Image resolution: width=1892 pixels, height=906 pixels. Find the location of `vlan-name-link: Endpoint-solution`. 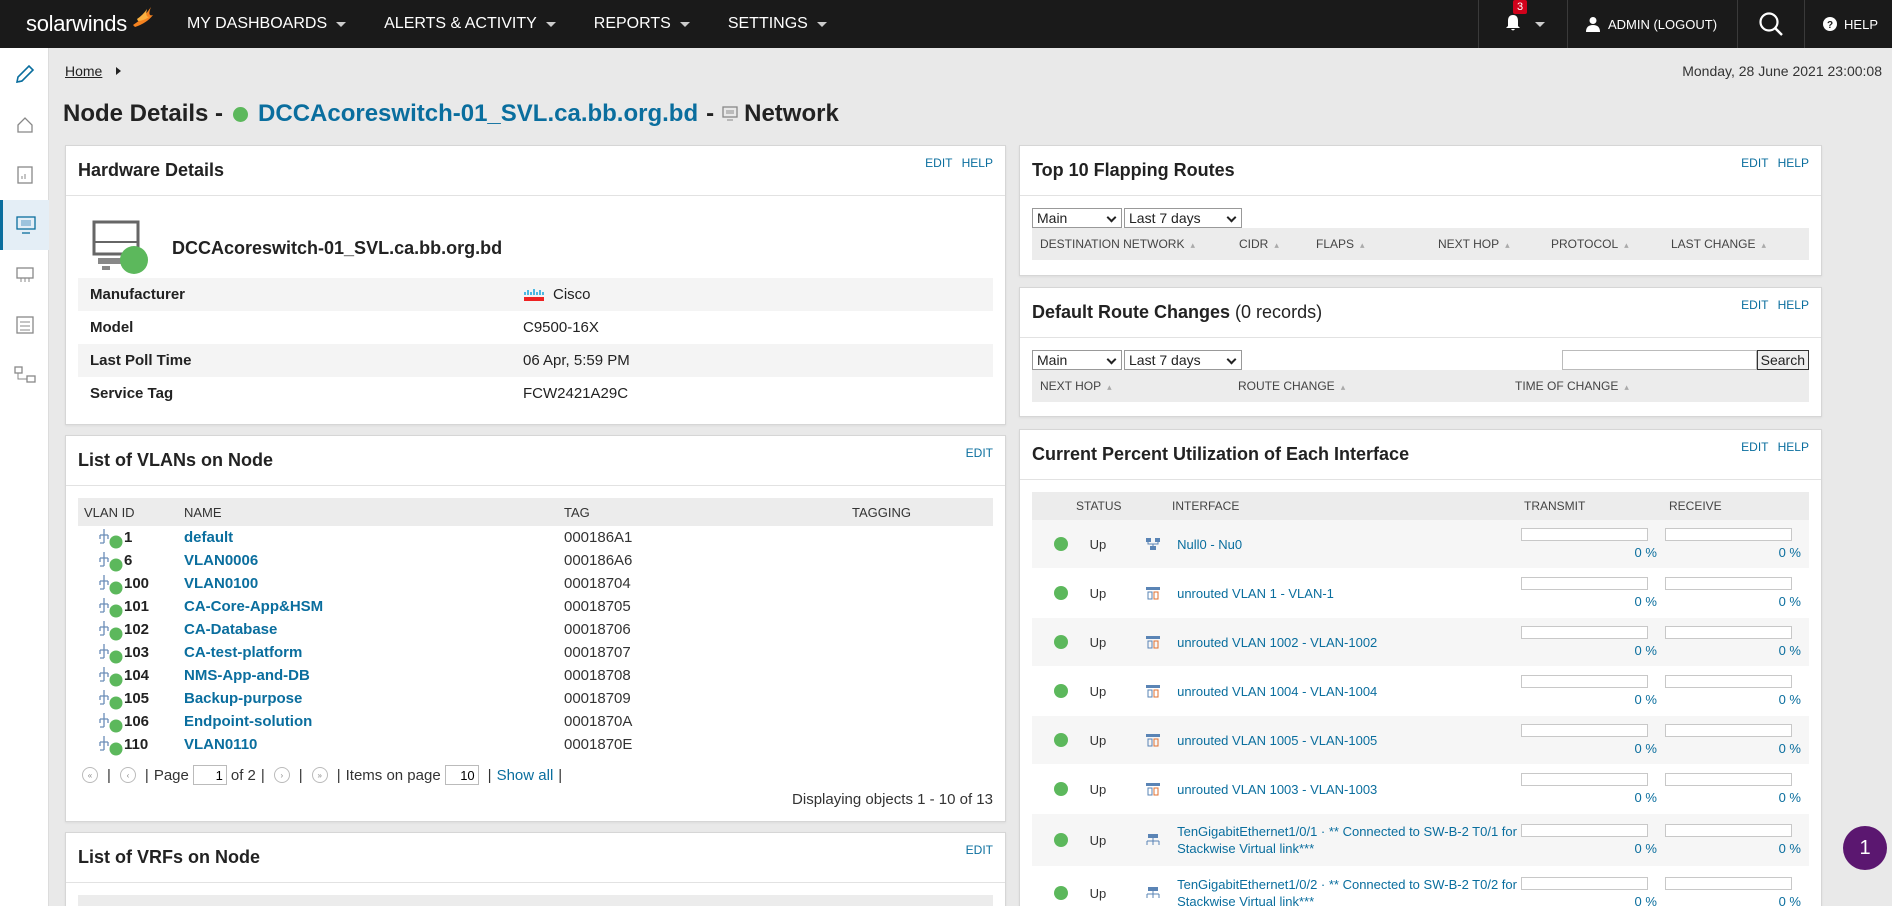

vlan-name-link: Endpoint-solution is located at coordinates (248, 721).